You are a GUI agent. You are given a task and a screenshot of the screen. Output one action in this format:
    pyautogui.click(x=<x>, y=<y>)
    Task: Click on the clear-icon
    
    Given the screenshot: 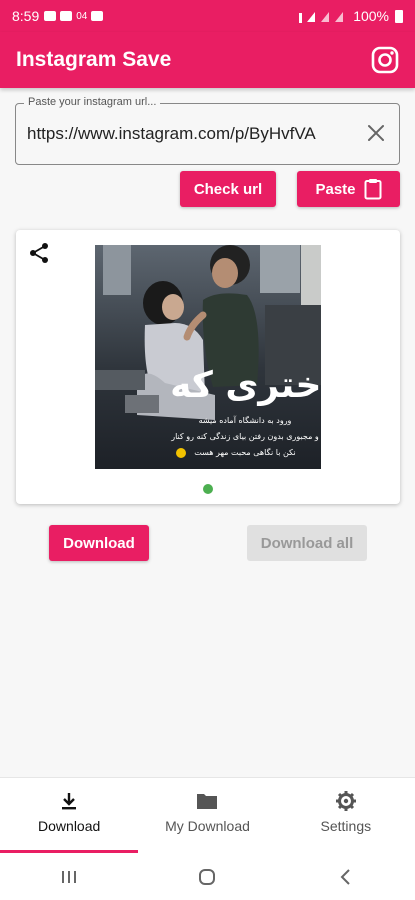 What is the action you would take?
    pyautogui.click(x=376, y=133)
    